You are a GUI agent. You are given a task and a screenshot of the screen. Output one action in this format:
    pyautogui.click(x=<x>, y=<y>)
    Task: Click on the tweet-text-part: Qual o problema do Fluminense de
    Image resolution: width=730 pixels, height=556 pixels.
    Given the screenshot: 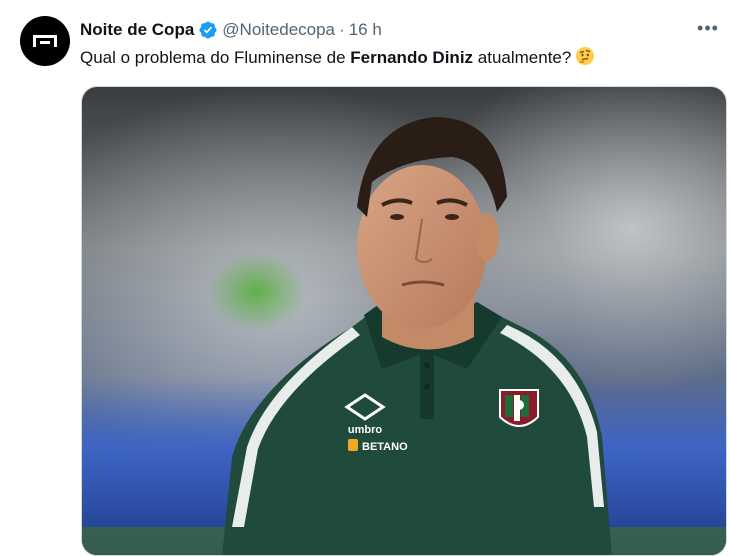 What is the action you would take?
    pyautogui.click(x=215, y=57)
    